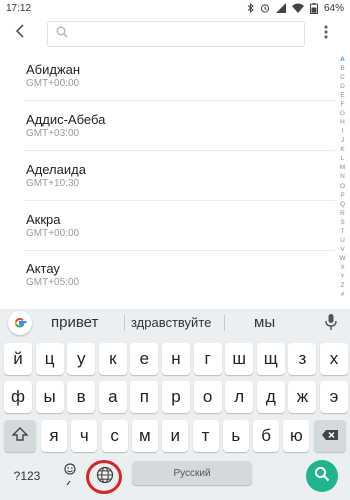 The width and height of the screenshot is (350, 500). Describe the element at coordinates (313, 8) in the screenshot. I see `battery-icon` at that location.